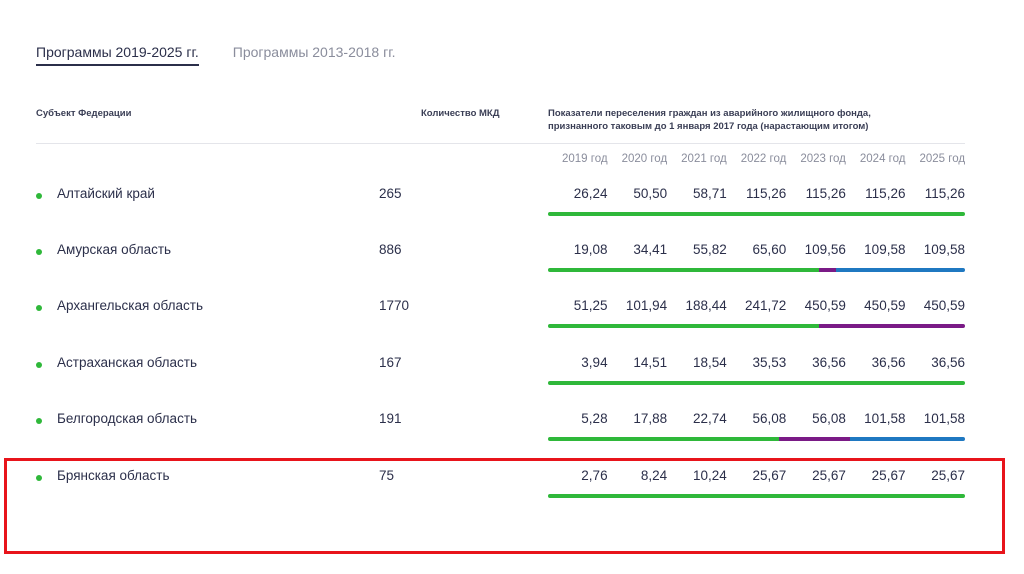 The height and width of the screenshot is (574, 1024). Describe the element at coordinates (127, 418) in the screenshot. I see `region-name: Белгородская область` at that location.